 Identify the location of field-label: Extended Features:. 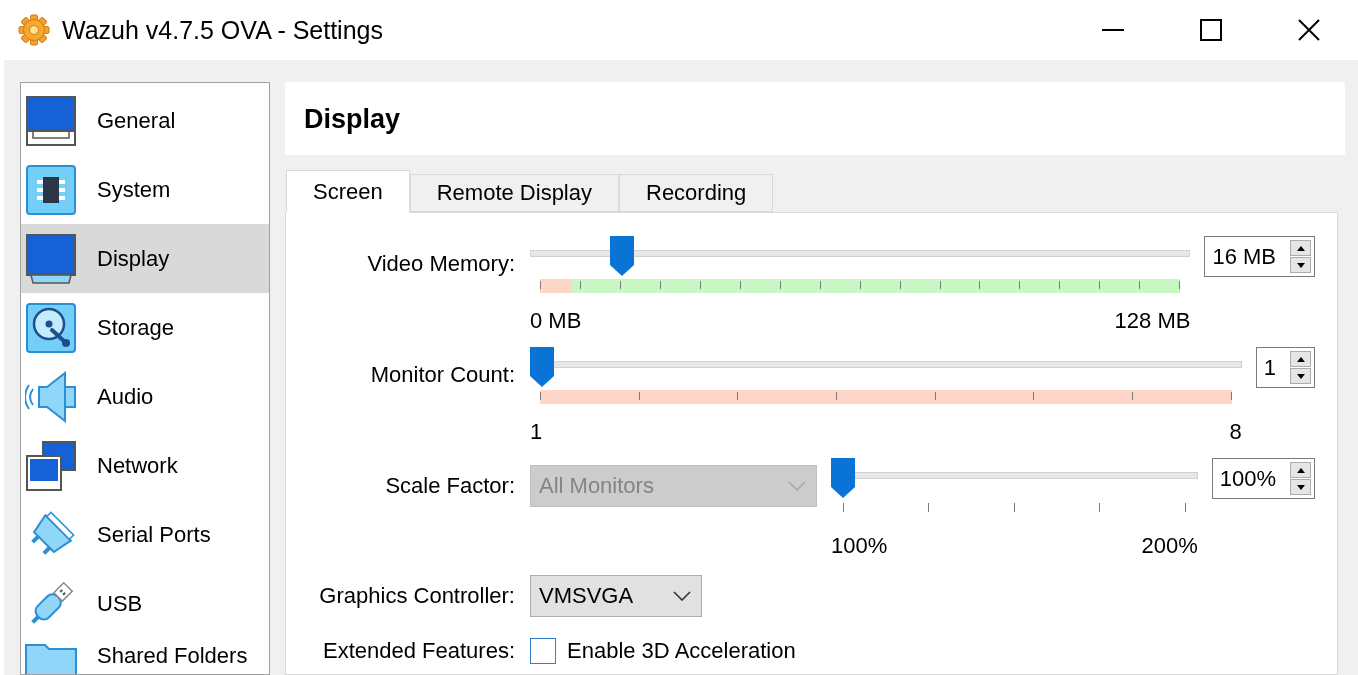
(418, 651).